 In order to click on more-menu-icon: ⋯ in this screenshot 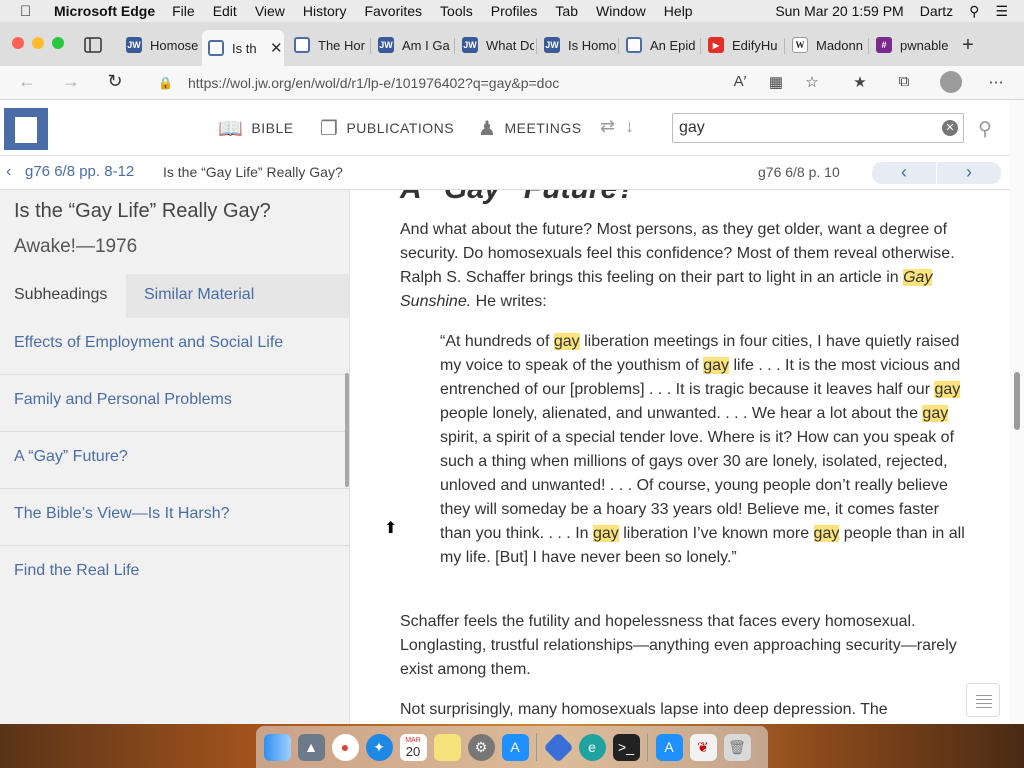, I will do `click(996, 83)`.